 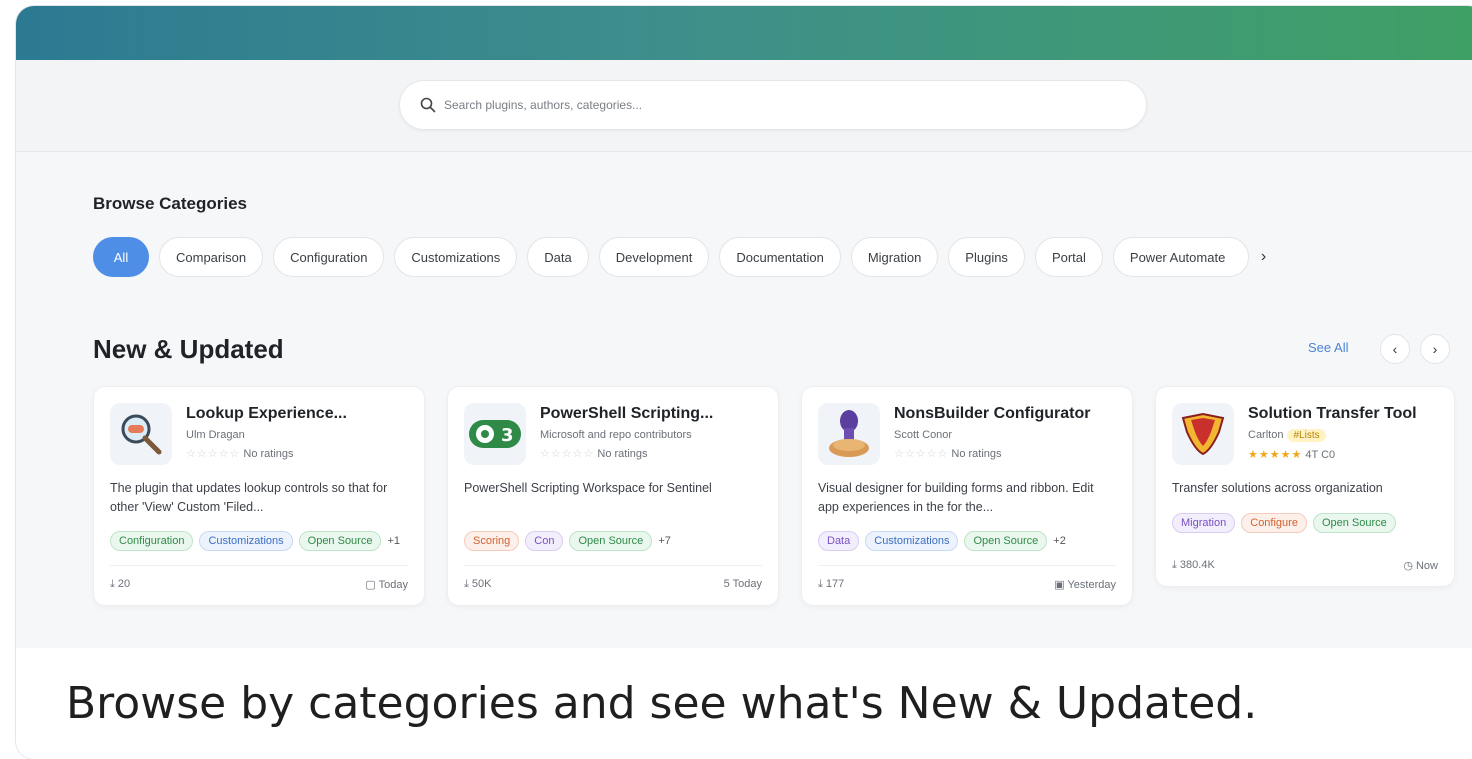 I want to click on new-updated-title: New & Updated, so click(x=188, y=349).